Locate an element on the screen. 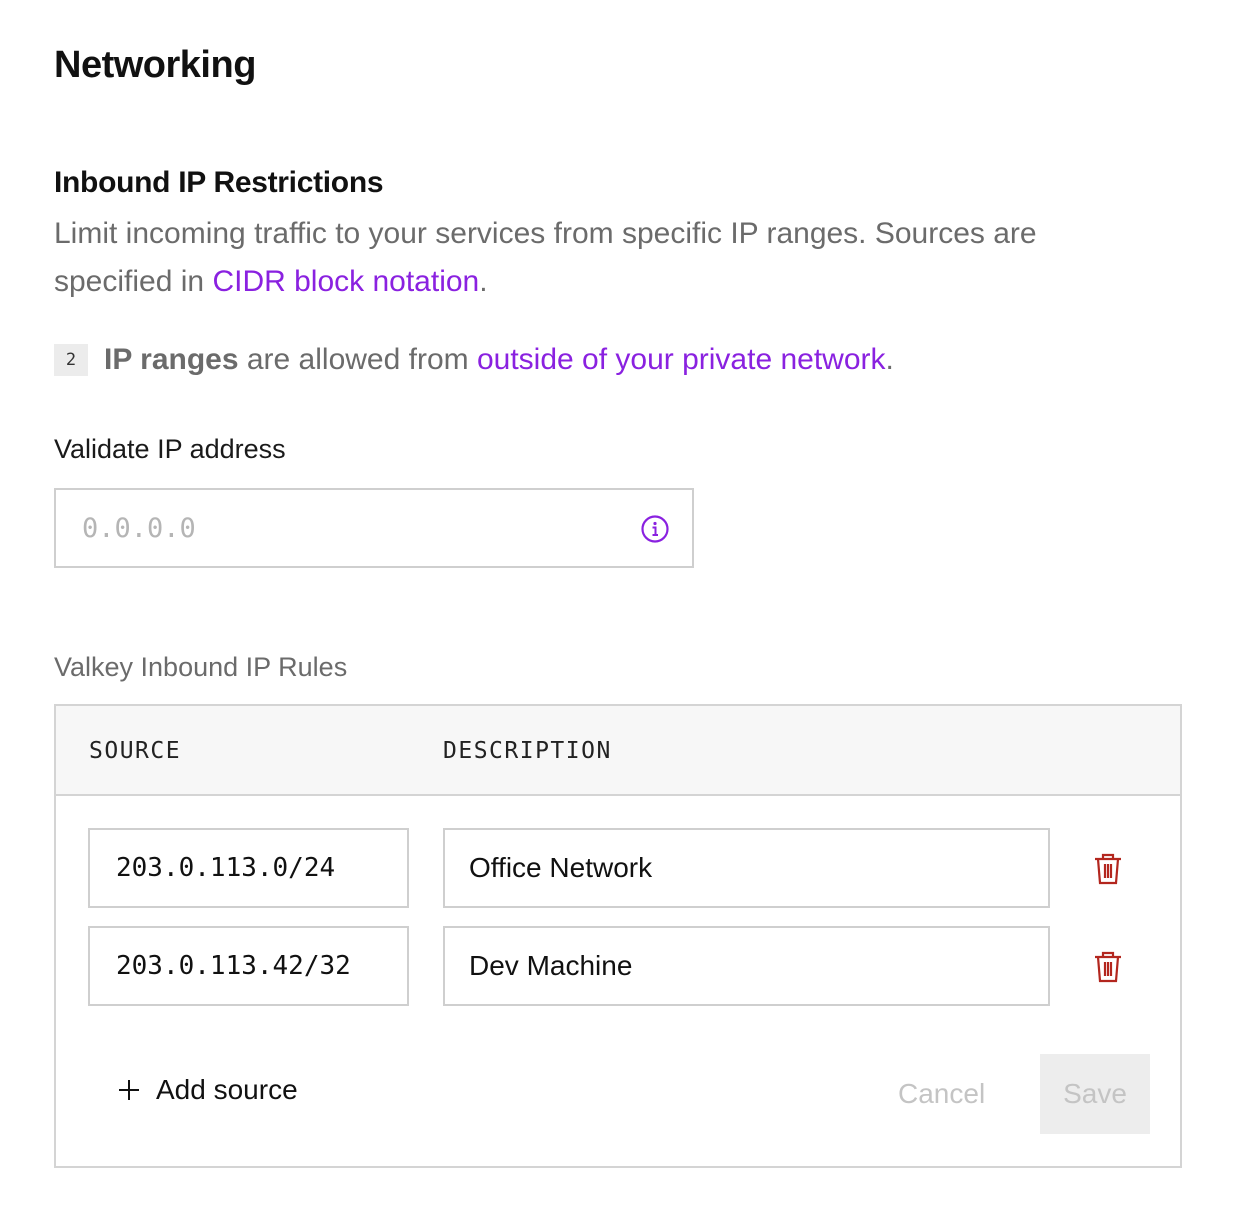 Image resolution: width=1238 pixels, height=1220 pixels. range-middle-text: are allowed from is located at coordinates (357, 359).